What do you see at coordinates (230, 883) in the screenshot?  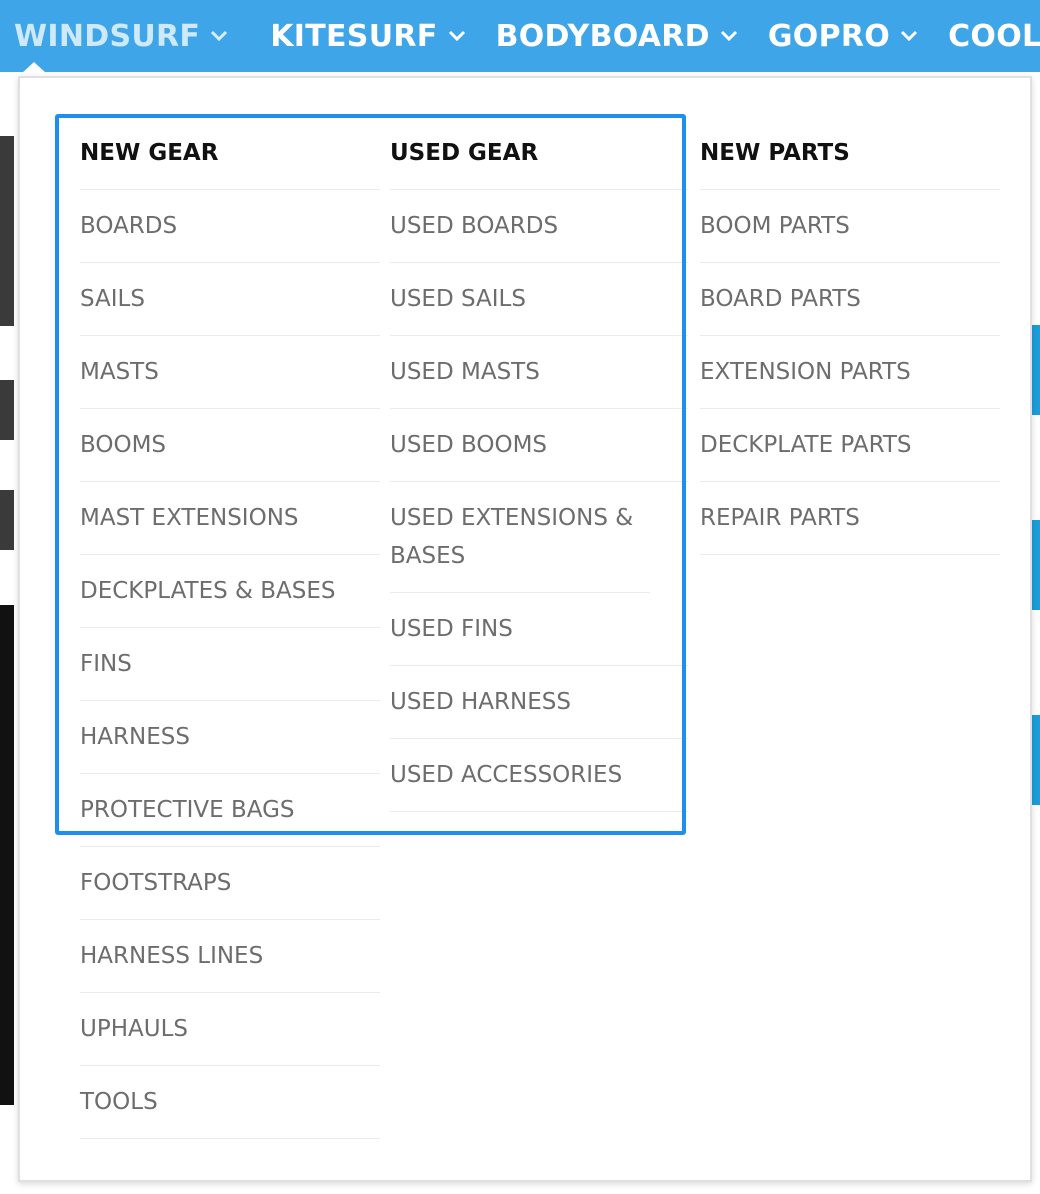 I see `menu-link-footstraps: FOOTSTRAPS` at bounding box center [230, 883].